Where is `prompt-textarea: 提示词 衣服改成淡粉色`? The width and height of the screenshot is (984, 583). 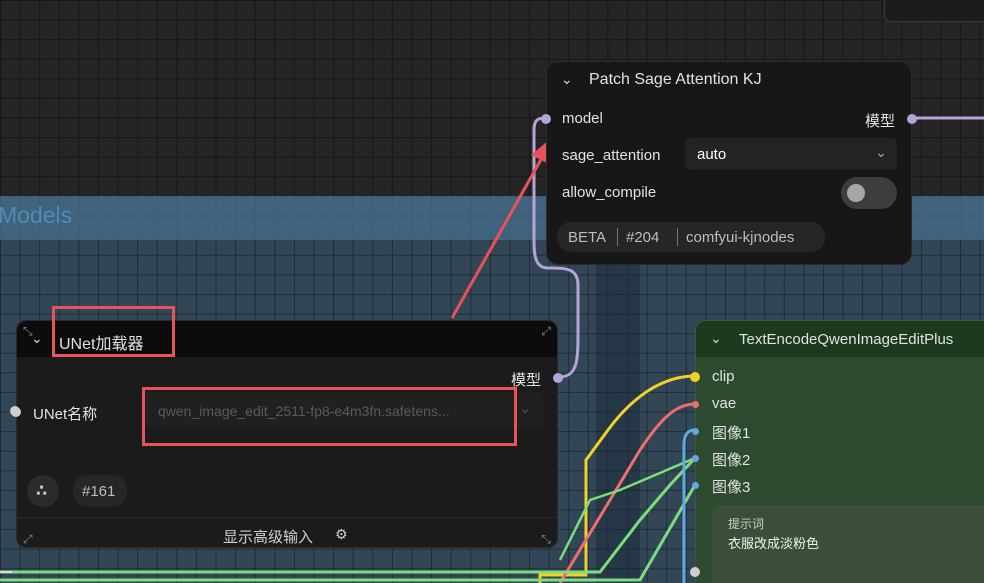
prompt-textarea: 提示词 衣服改成淡粉色 is located at coordinates (848, 544).